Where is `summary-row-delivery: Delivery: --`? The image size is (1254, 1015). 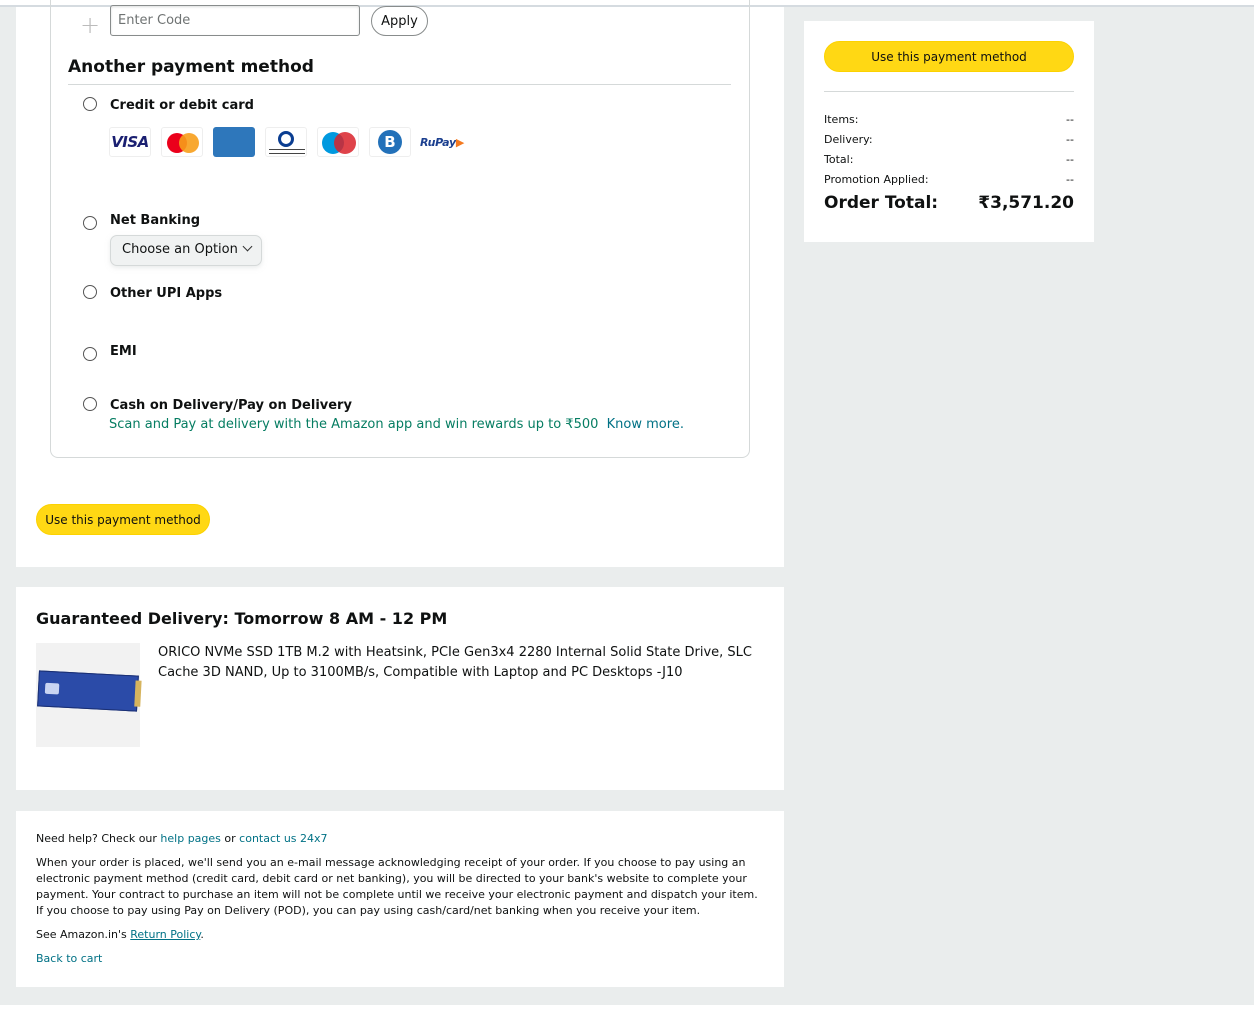 summary-row-delivery: Delivery: -- is located at coordinates (949, 139).